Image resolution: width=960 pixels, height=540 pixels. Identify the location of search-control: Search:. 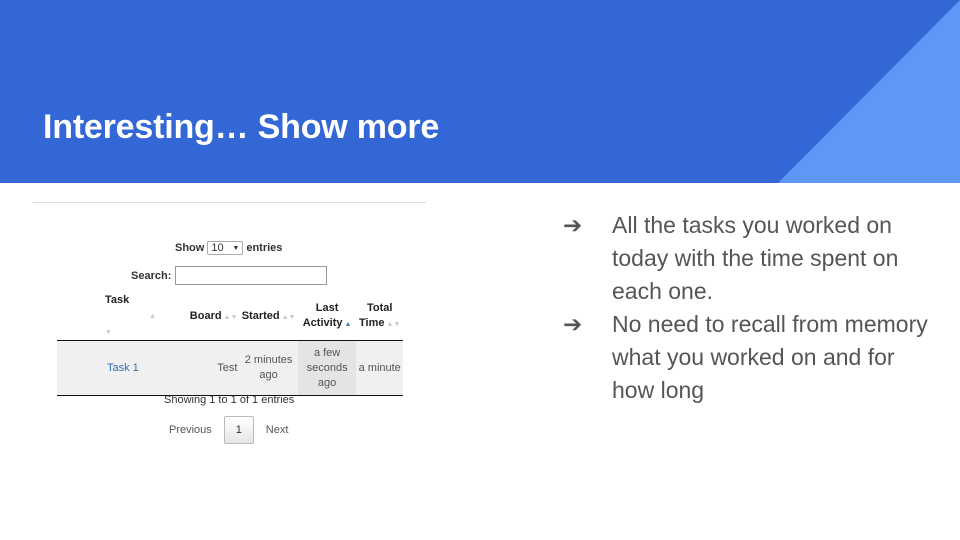
(229, 275).